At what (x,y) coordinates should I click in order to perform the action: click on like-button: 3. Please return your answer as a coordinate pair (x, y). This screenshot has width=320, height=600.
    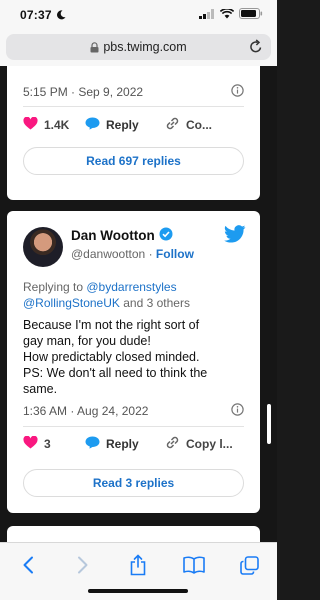
    Looking at the image, I should click on (49, 443).